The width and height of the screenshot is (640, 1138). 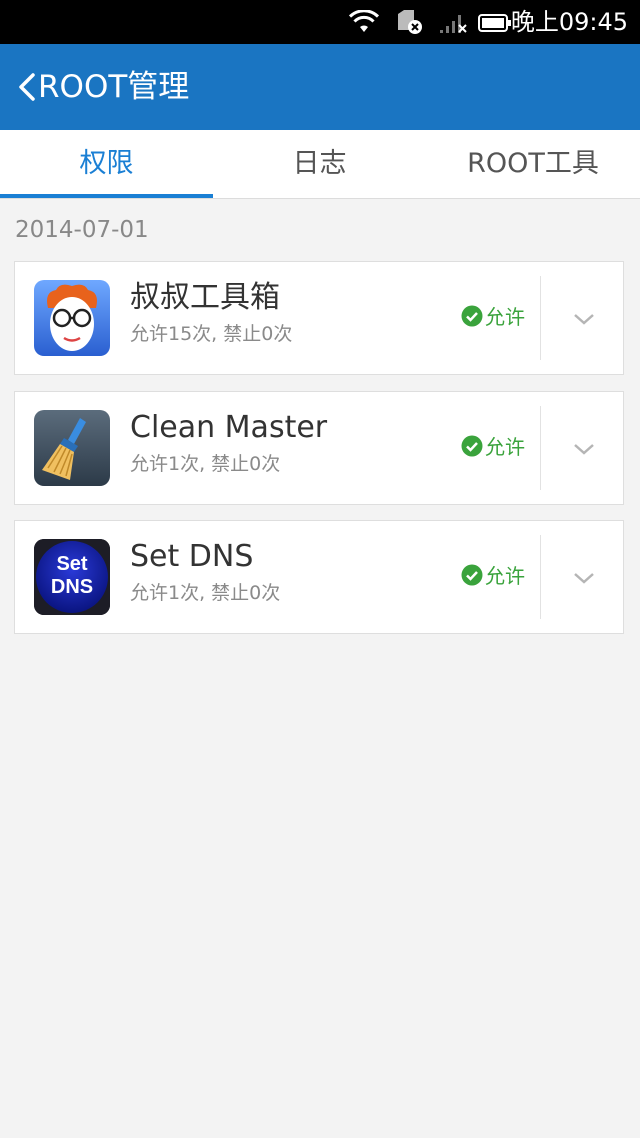 What do you see at coordinates (364, 21) in the screenshot?
I see `wifi-icon` at bounding box center [364, 21].